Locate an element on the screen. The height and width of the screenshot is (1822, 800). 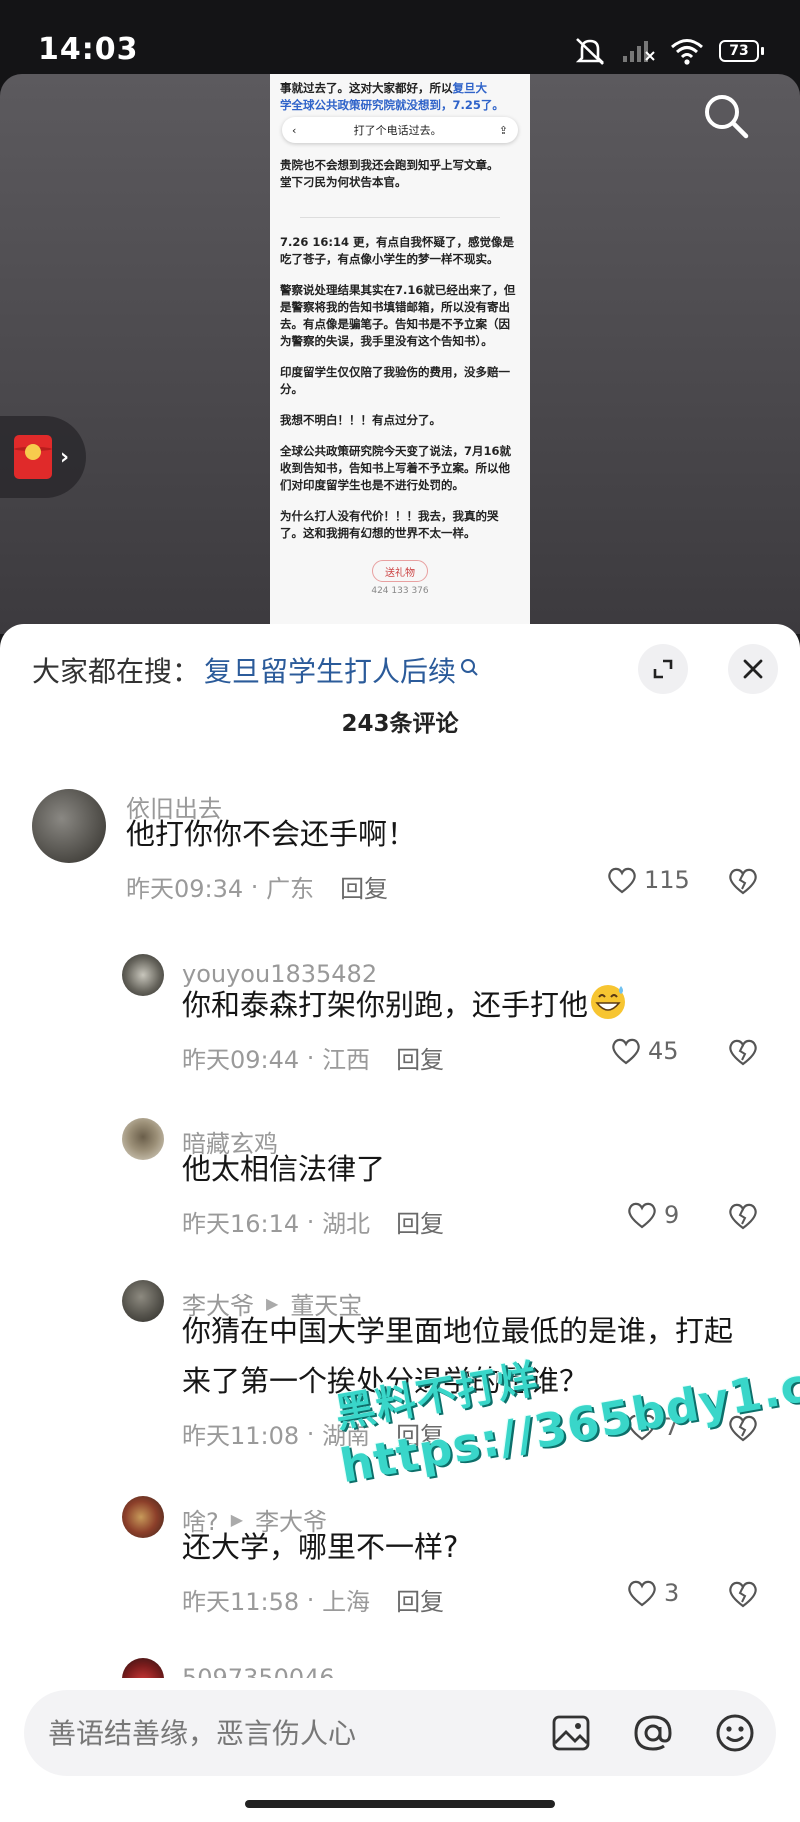
screenshot-text-line: 为什么打人没有代价！！！我去，我真的哭了。这和我拥有幻想的世界不太一样。 is located at coordinates (389, 524).